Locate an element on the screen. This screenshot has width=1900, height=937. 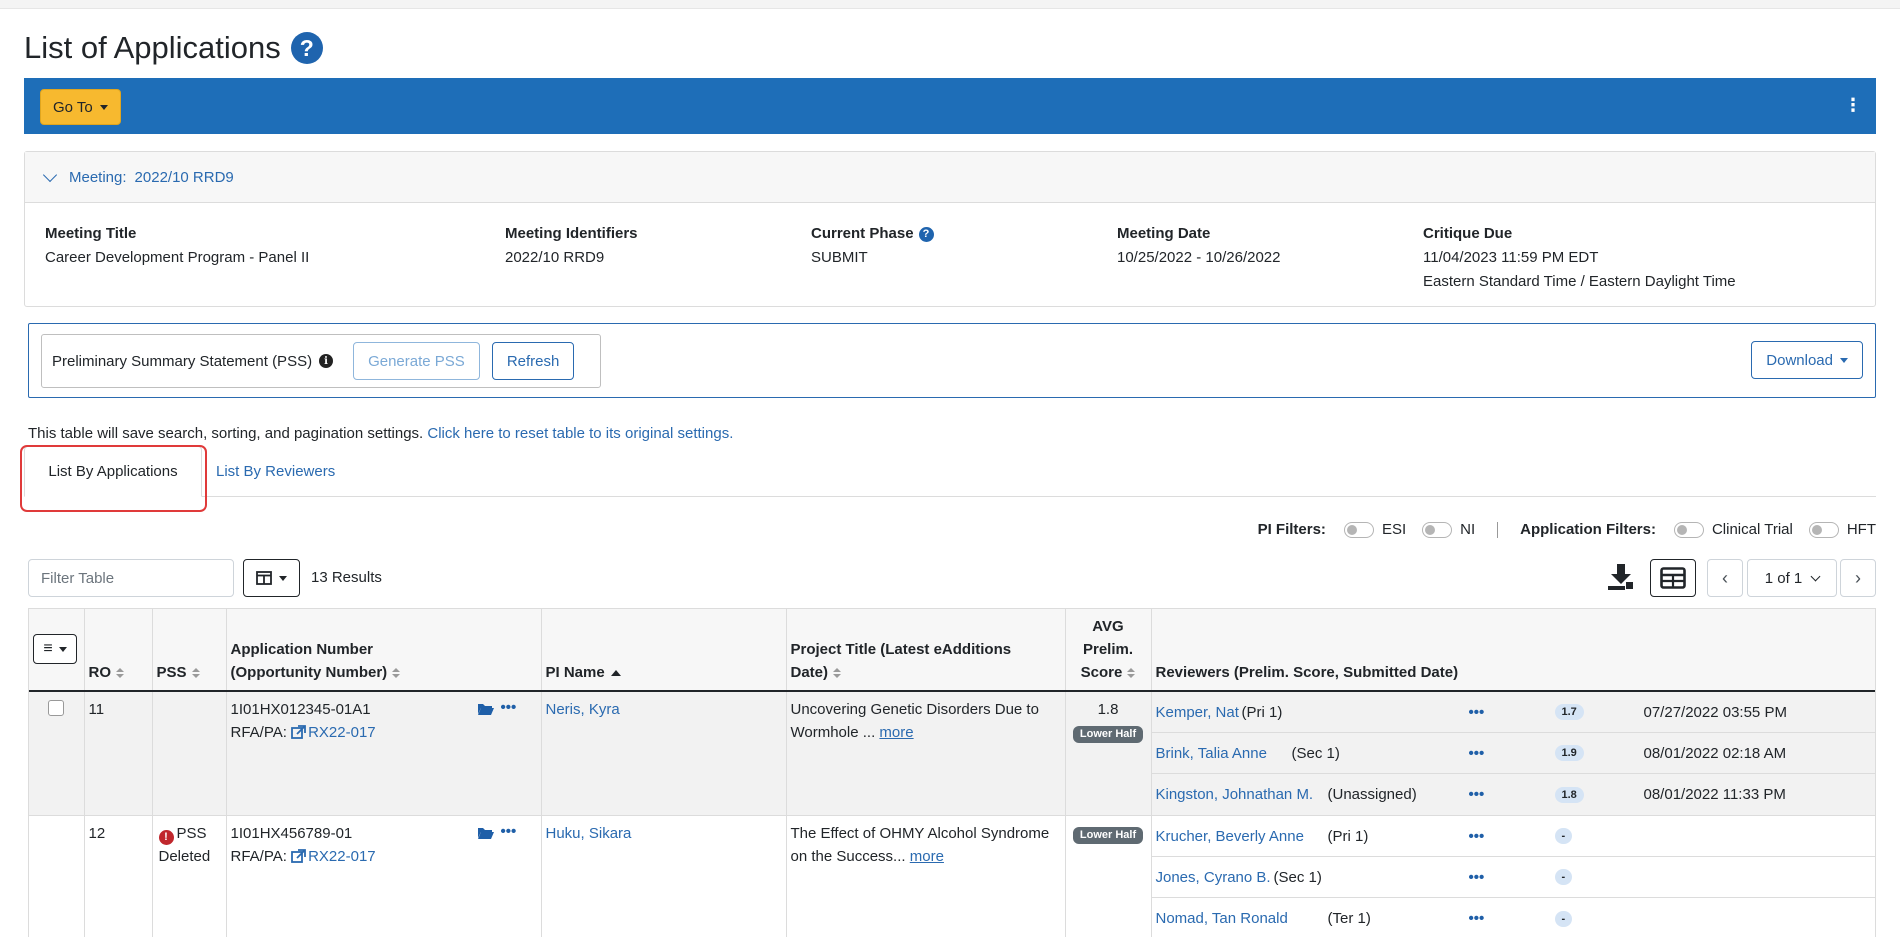
project-title-header: Project Title (Latest eAdditions Date) is located at coordinates (926, 650).